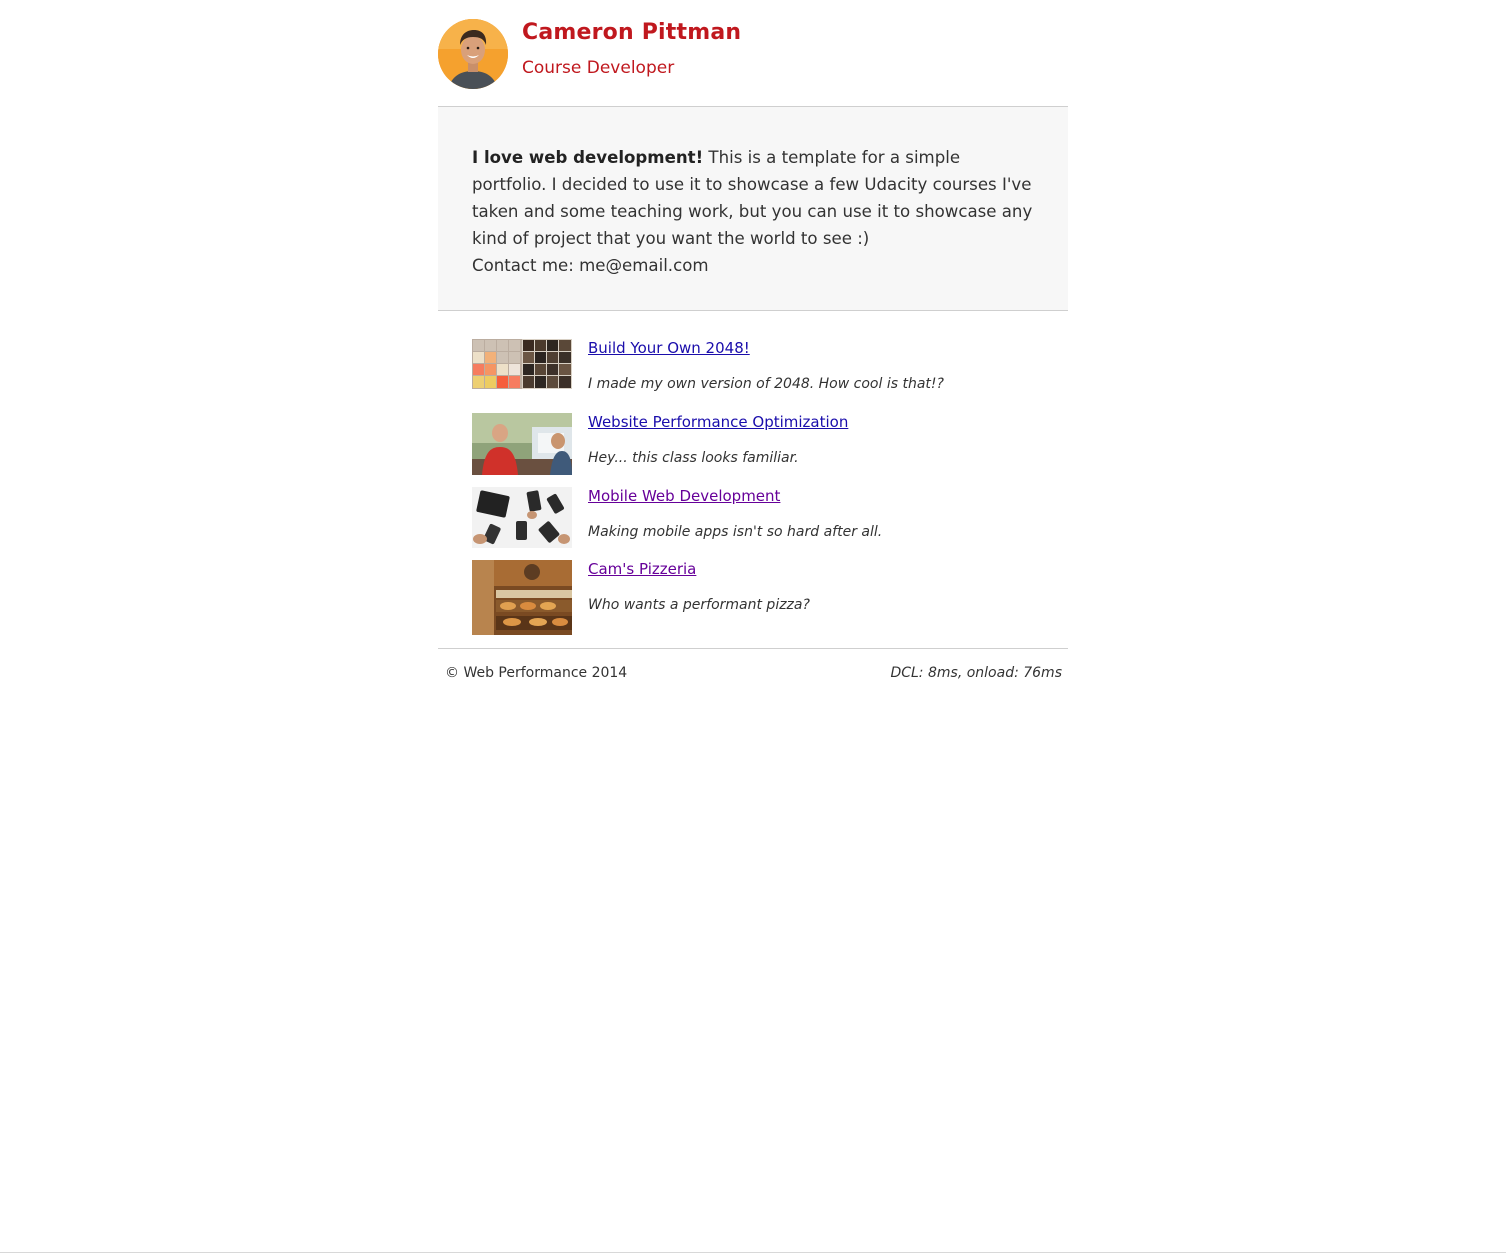  Describe the element at coordinates (588, 157) in the screenshot. I see `intro-lead: I love web development!` at that location.